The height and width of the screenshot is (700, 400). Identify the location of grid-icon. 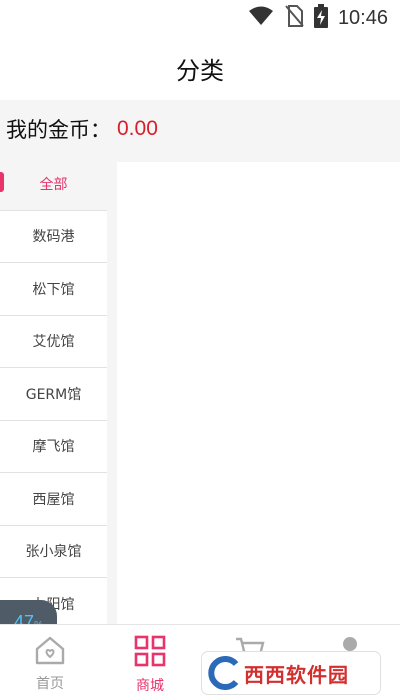
(150, 653).